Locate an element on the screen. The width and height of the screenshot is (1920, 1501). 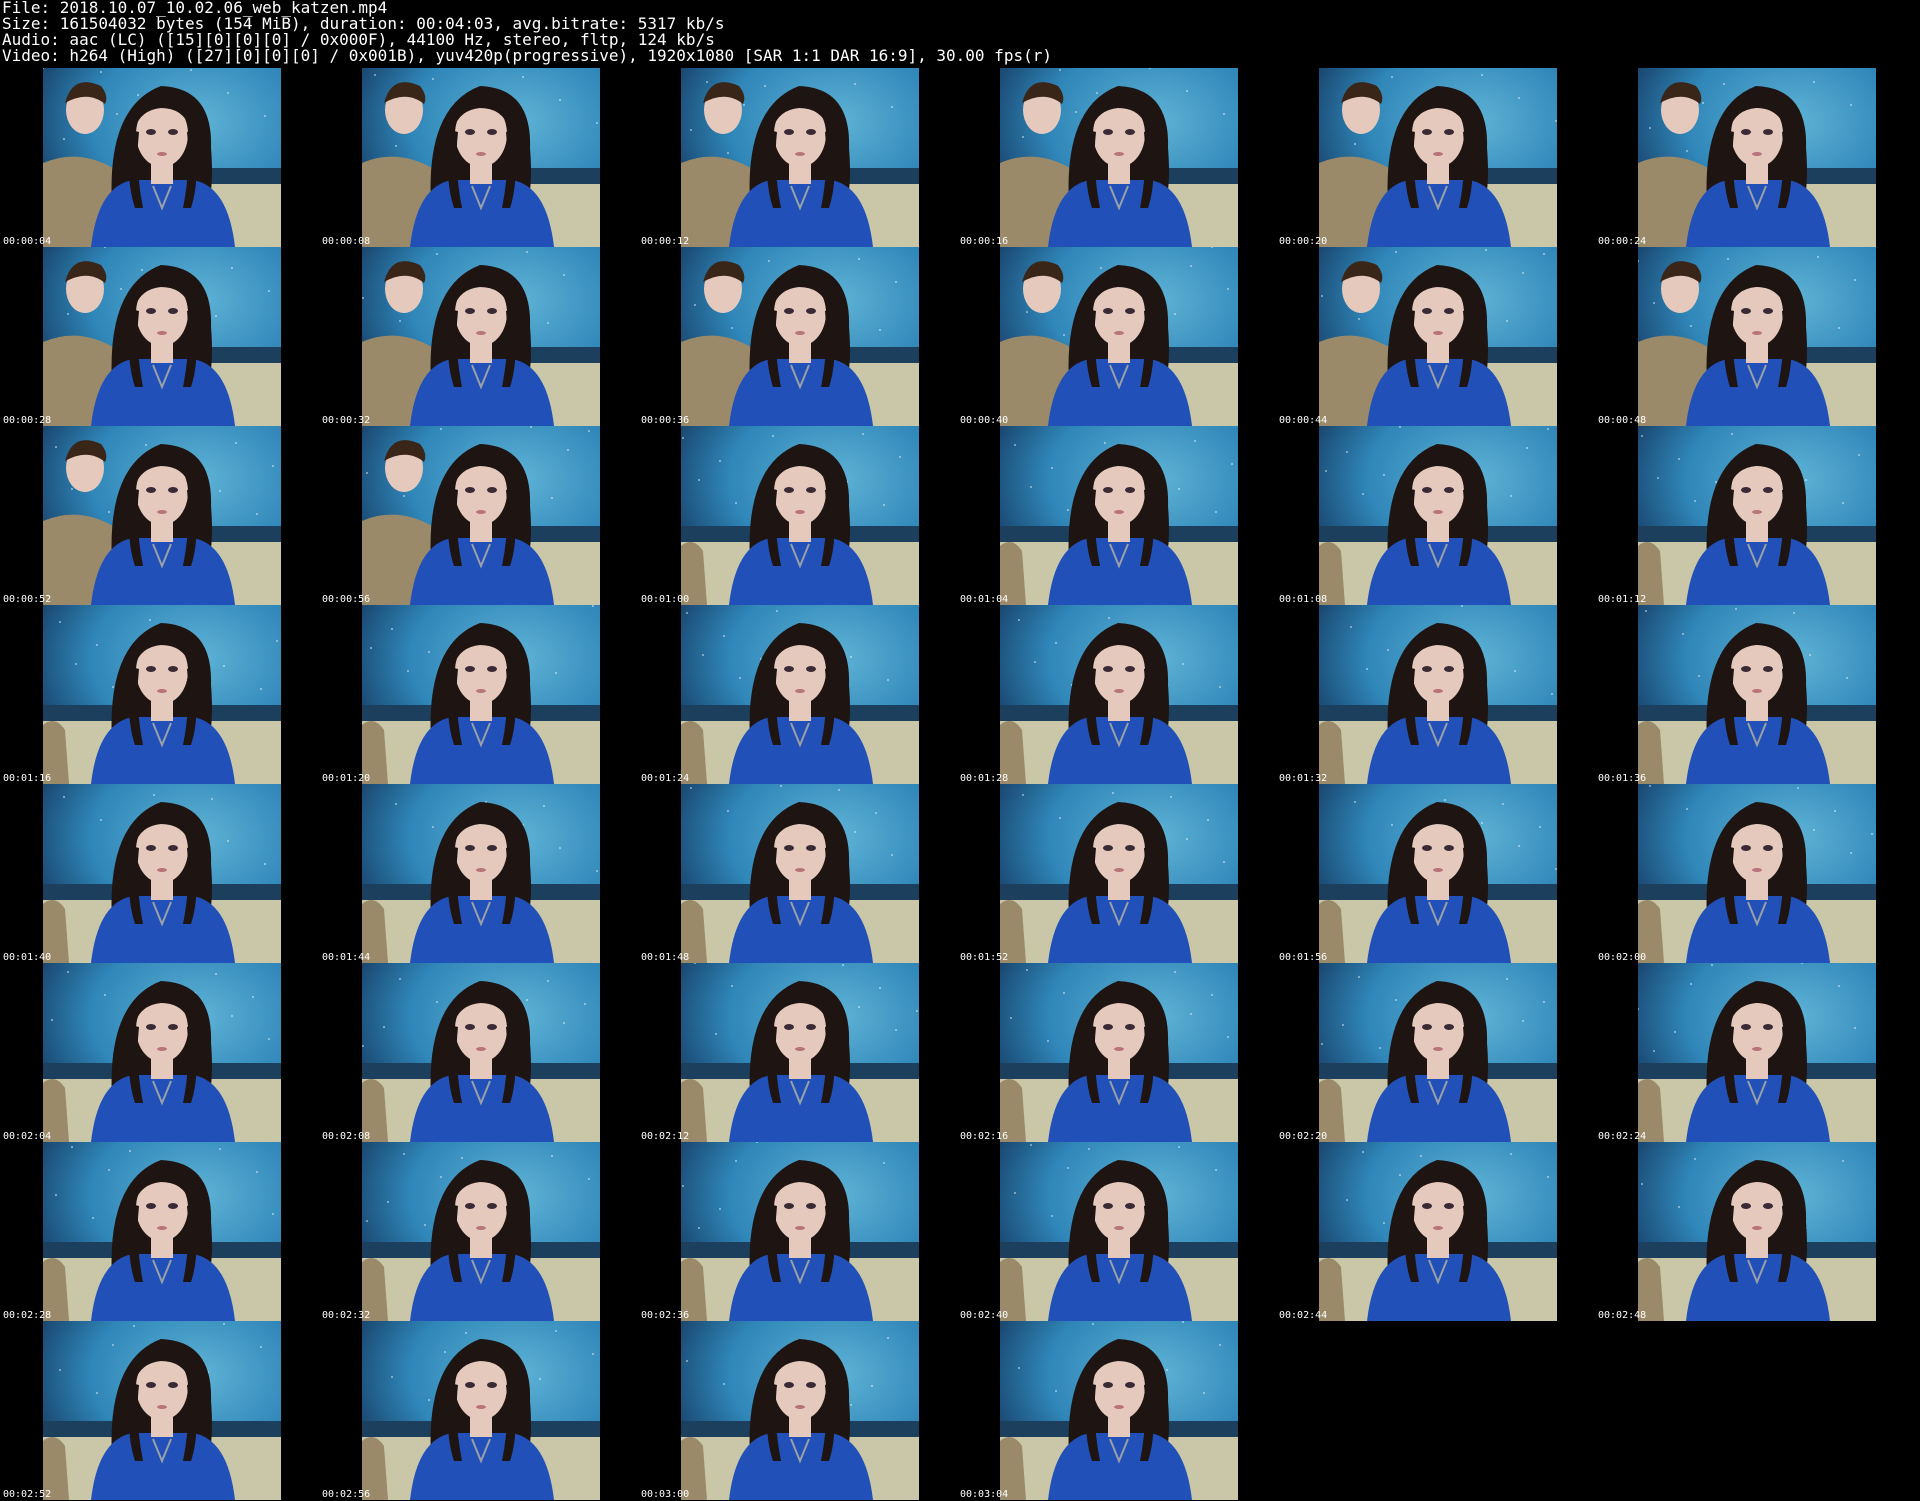
thumbnail-cell: 00:01:40 is located at coordinates (159, 873).